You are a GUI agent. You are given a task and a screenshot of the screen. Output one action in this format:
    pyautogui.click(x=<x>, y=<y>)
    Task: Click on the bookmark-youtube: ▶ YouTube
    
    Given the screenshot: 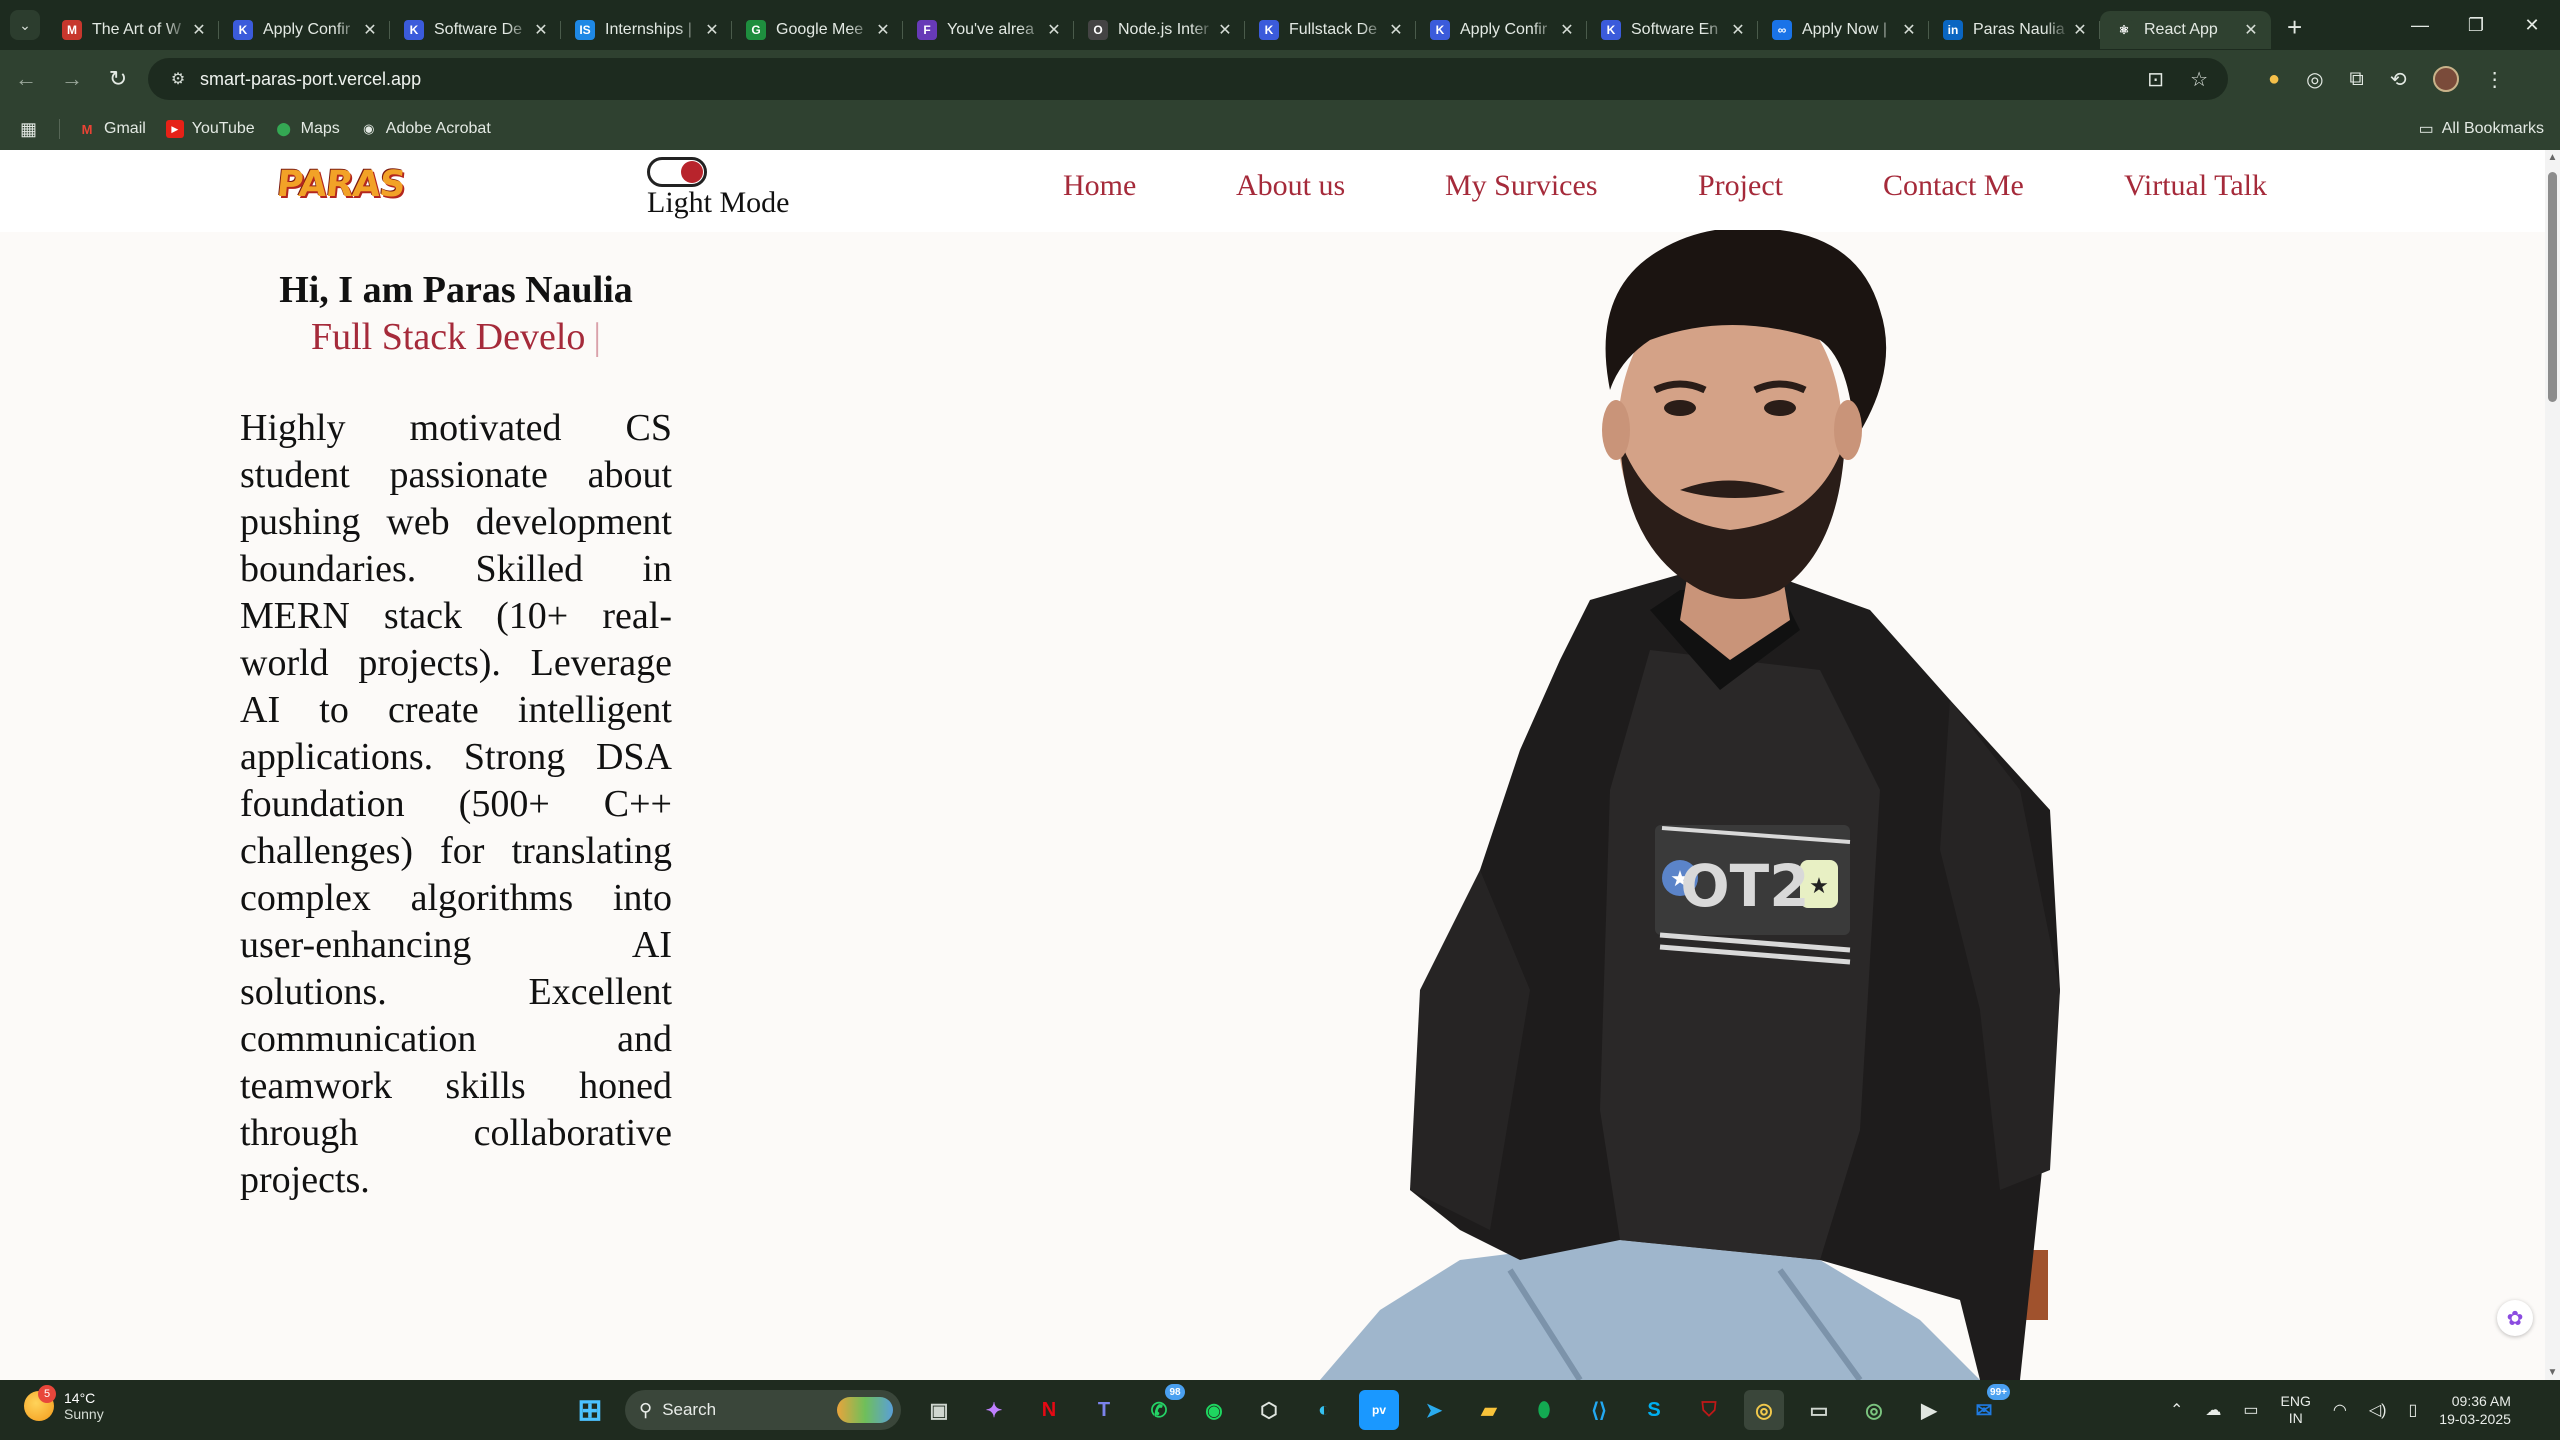 What is the action you would take?
    pyautogui.click(x=210, y=129)
    